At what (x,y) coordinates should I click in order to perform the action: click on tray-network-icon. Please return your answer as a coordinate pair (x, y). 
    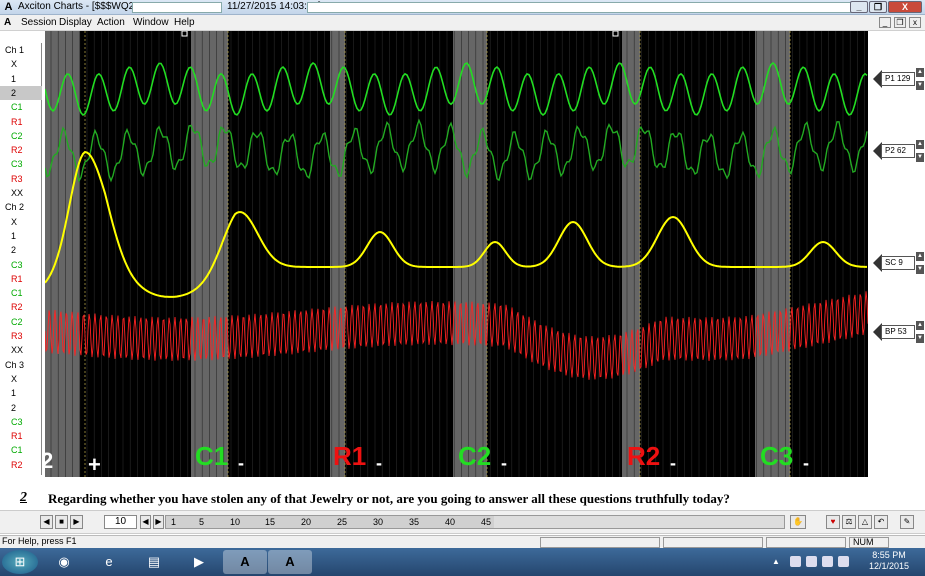
    Looking at the image, I should click on (795, 561).